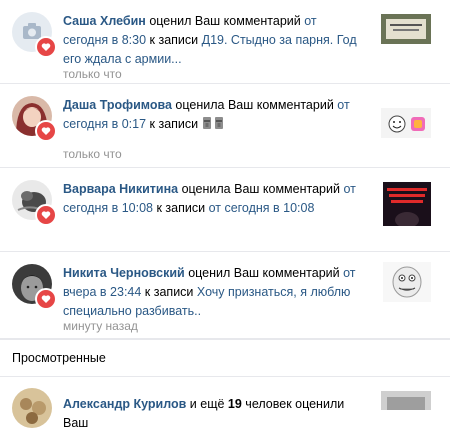 Image resolution: width=450 pixels, height=433 pixels. What do you see at coordinates (124, 273) in the screenshot?
I see `user-name-link: Никита Черновский` at bounding box center [124, 273].